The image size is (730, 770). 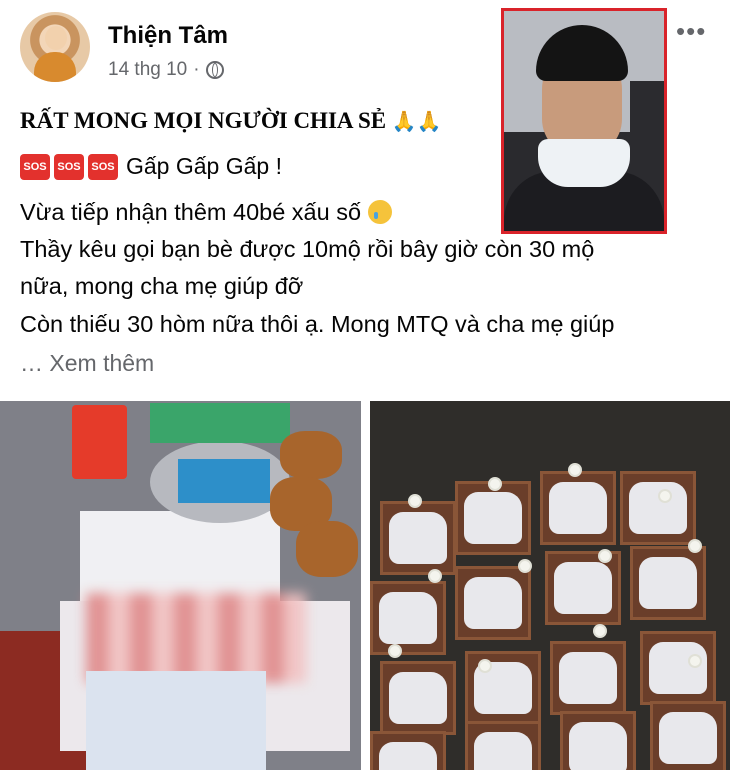 I want to click on crying-face-icon, so click(x=379, y=212).